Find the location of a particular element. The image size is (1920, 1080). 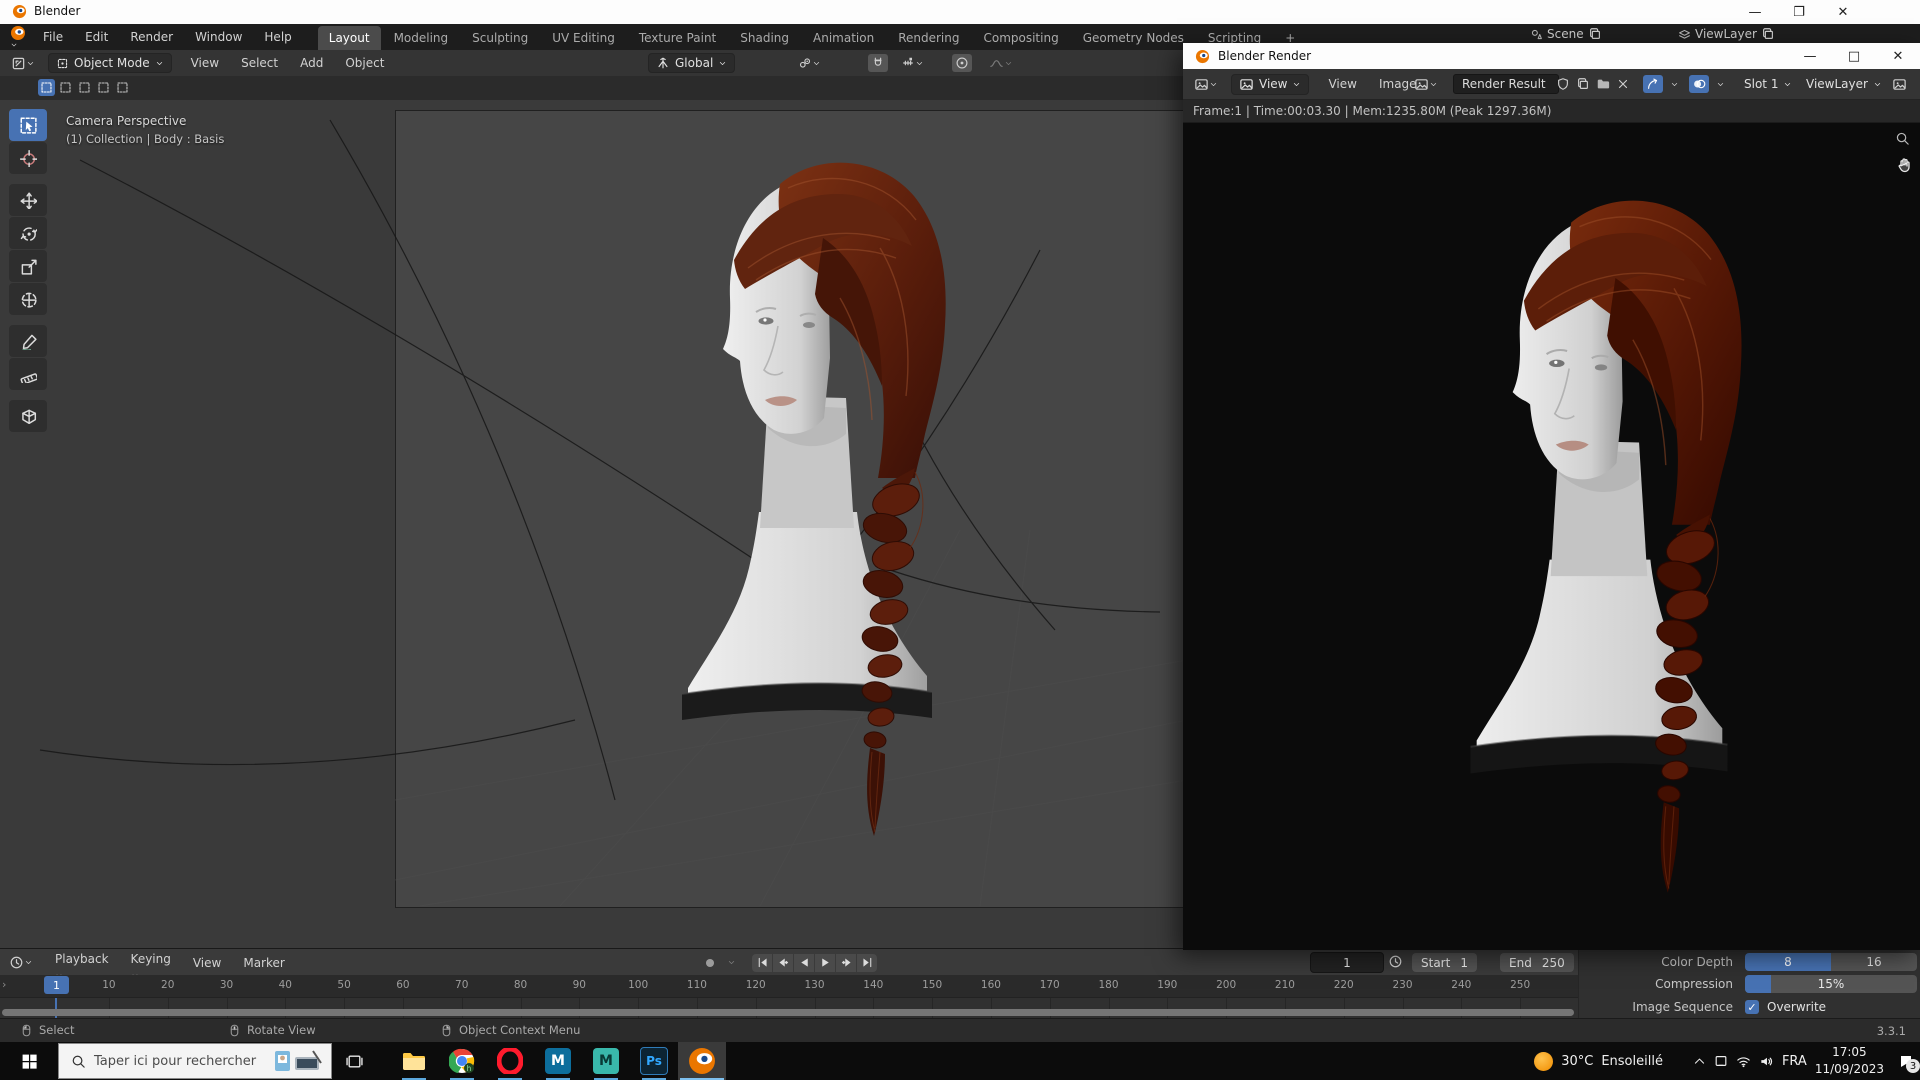

select-mode-invert is located at coordinates (103, 87).